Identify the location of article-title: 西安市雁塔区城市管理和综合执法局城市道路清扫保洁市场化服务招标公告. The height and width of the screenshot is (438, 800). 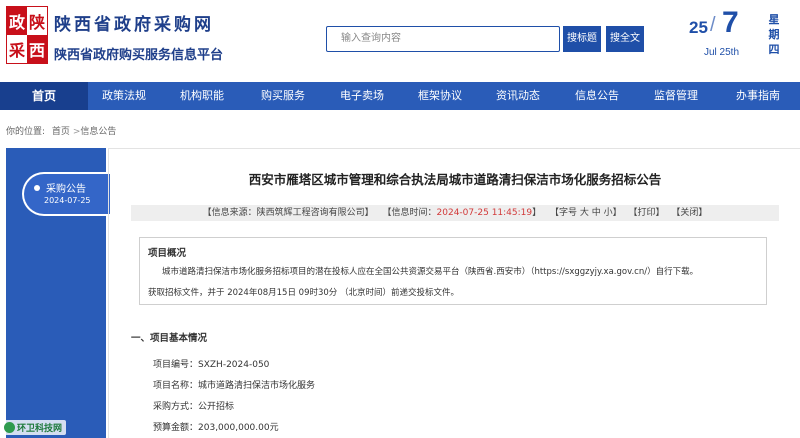
(455, 179).